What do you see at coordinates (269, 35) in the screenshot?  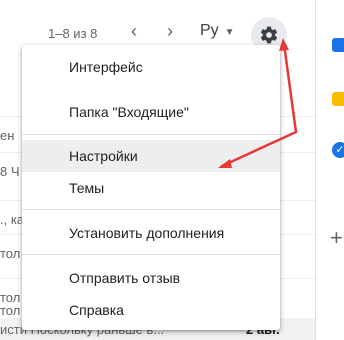 I see `gear-icon` at bounding box center [269, 35].